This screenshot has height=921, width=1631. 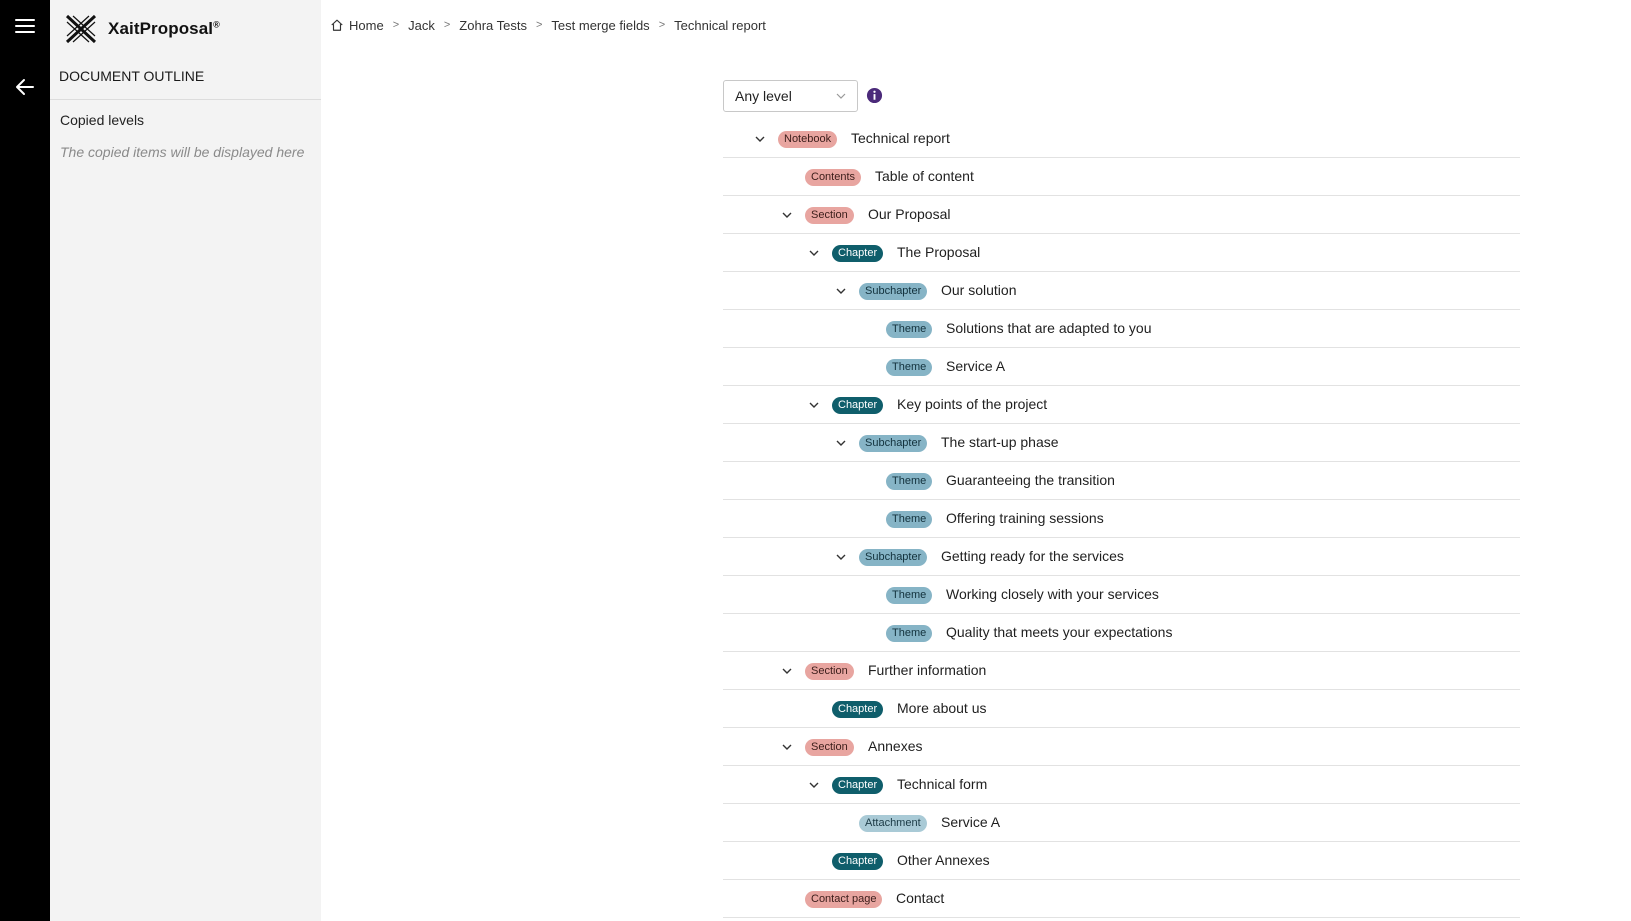 I want to click on arrow-left-icon, so click(x=25, y=87).